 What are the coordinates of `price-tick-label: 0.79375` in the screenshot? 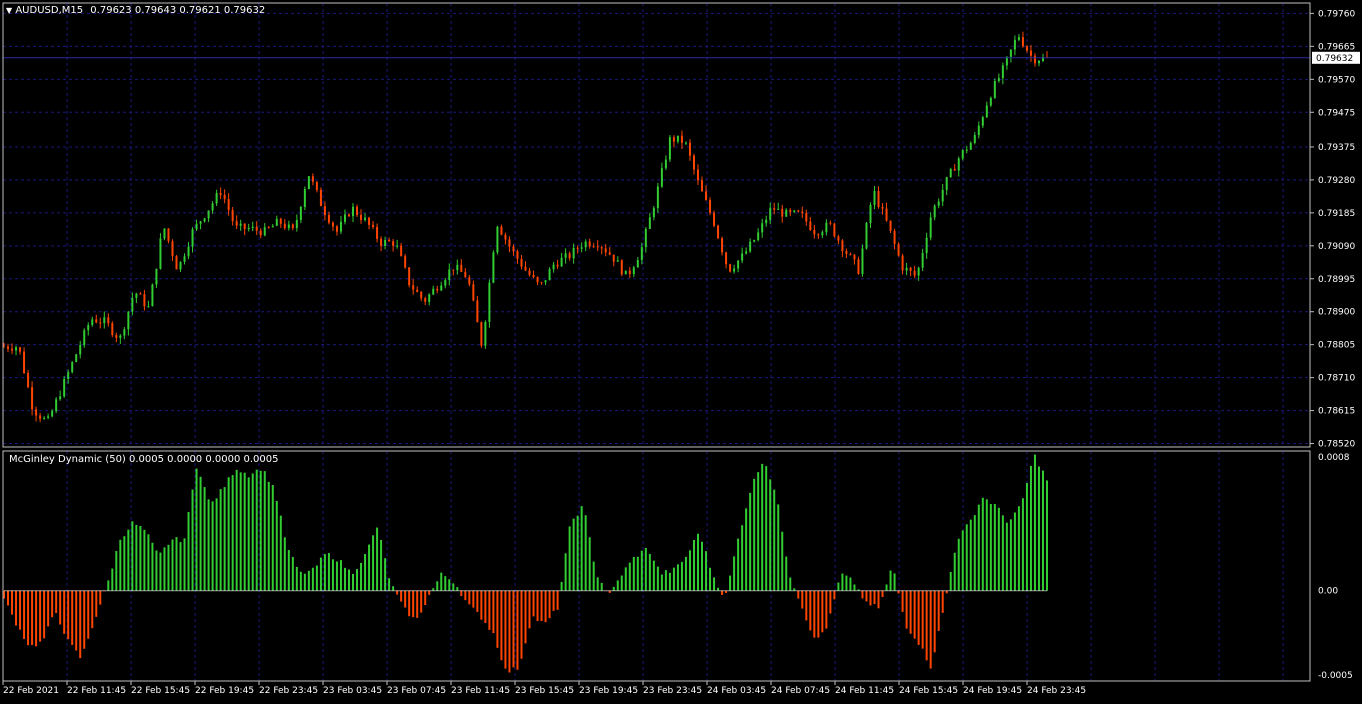 It's located at (1336, 148).